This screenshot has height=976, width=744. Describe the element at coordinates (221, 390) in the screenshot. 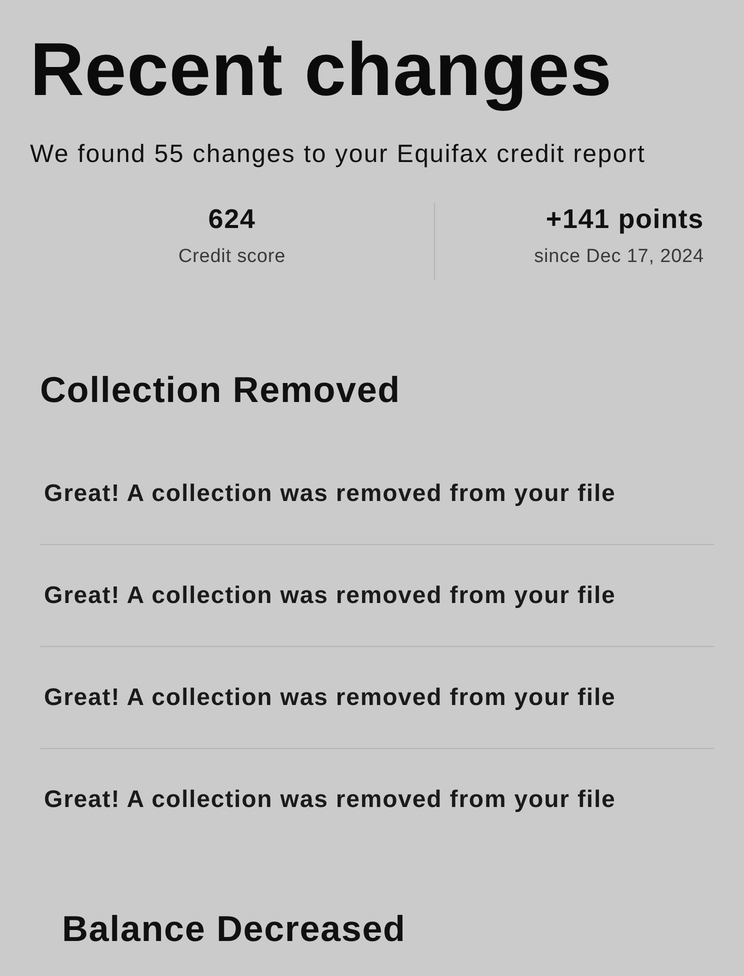

I see `section-heading: Collection Removed` at that location.